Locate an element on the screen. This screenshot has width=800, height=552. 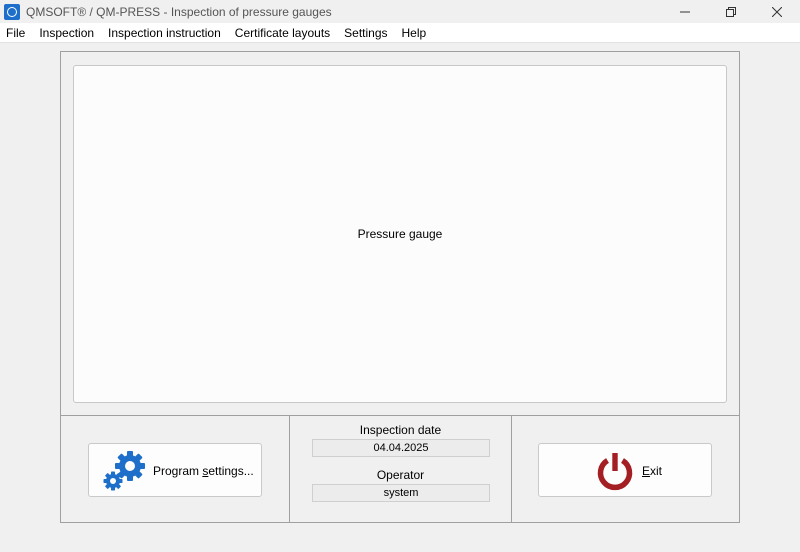
operator-field: system is located at coordinates (401, 493).